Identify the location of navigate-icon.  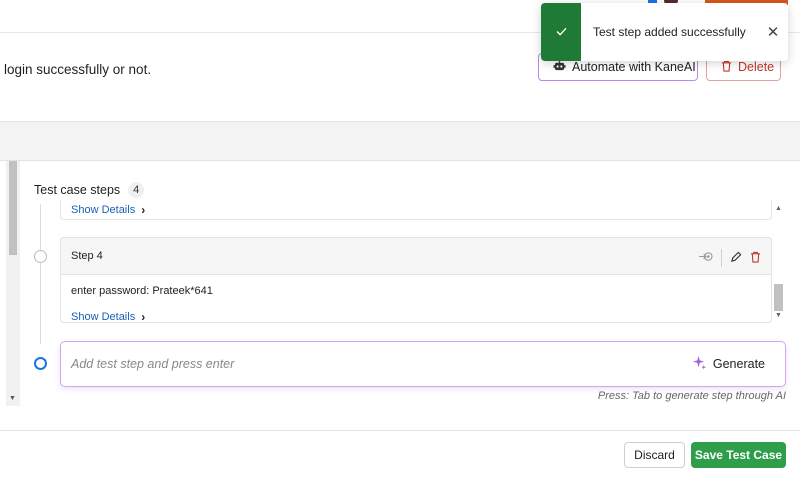
(705, 258).